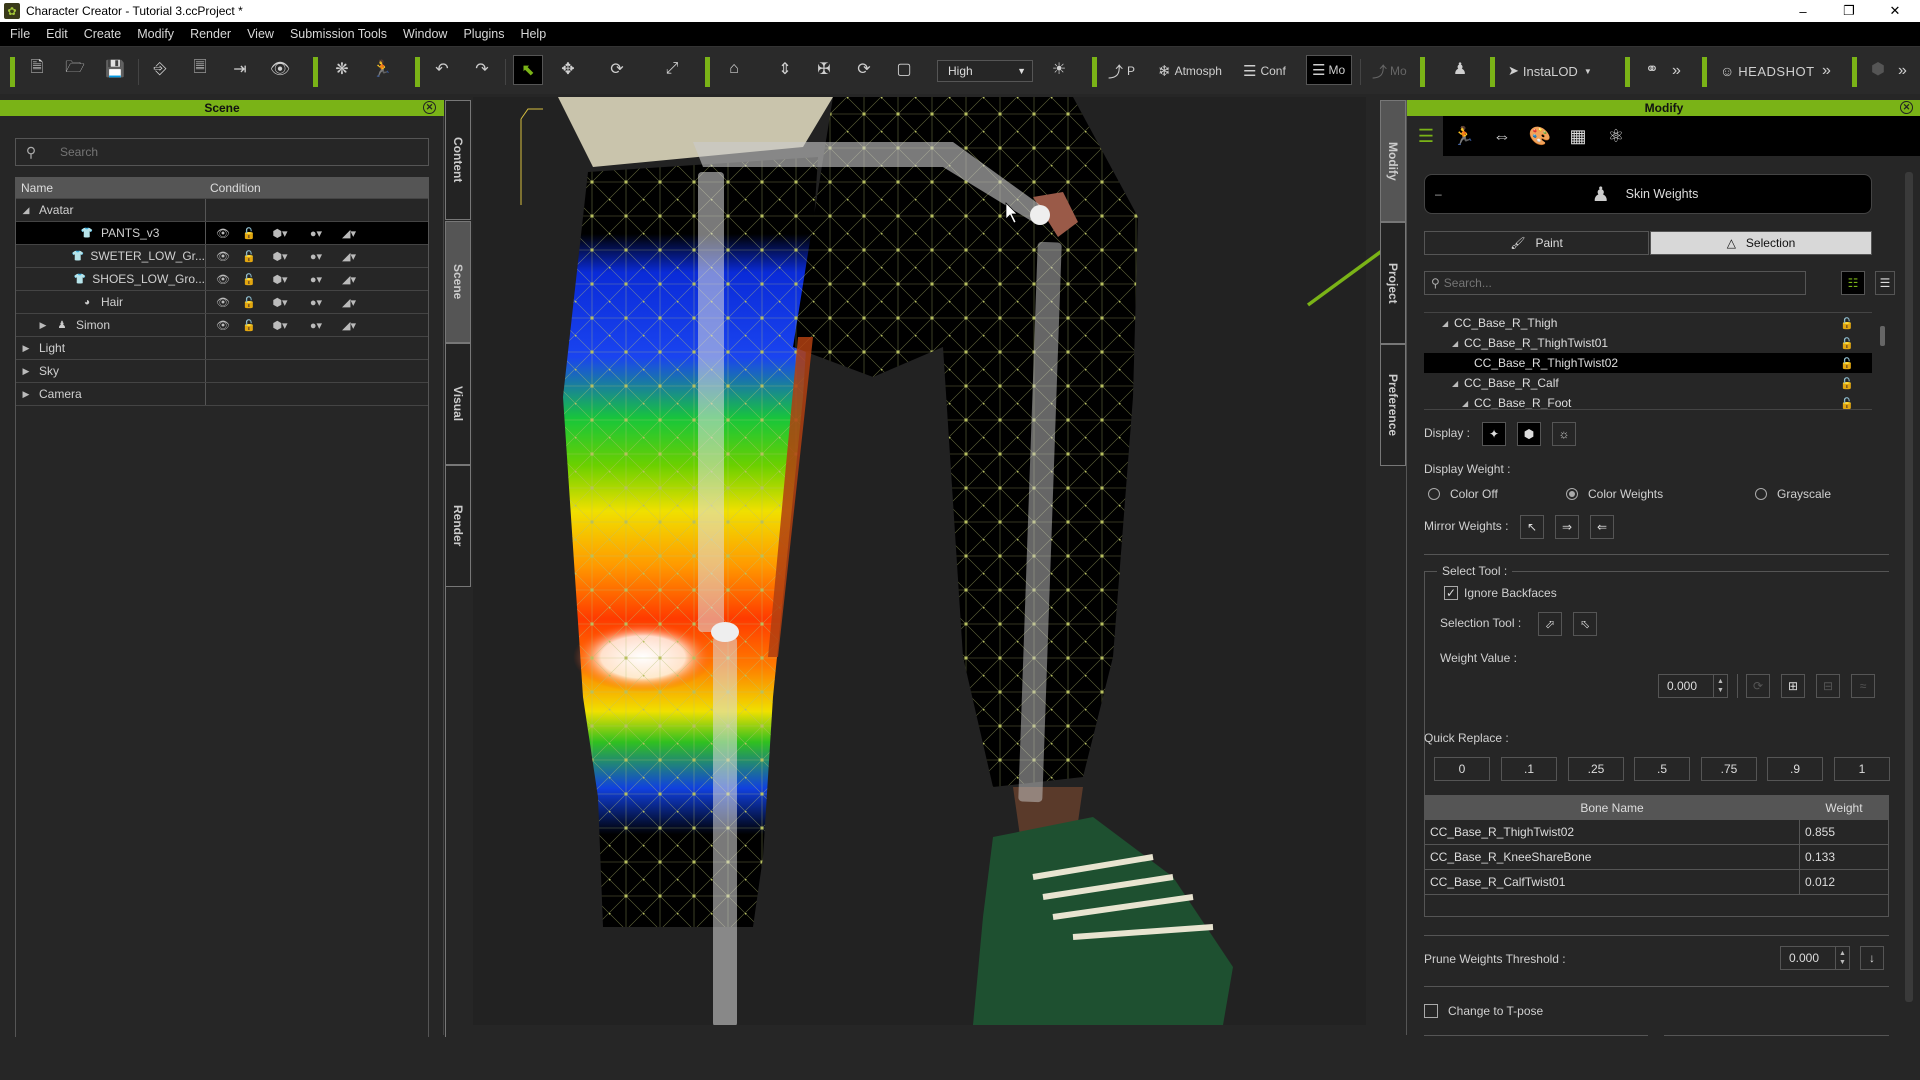 The image size is (1920, 1080). What do you see at coordinates (1438, 194) in the screenshot?
I see `collapse-icon: –` at bounding box center [1438, 194].